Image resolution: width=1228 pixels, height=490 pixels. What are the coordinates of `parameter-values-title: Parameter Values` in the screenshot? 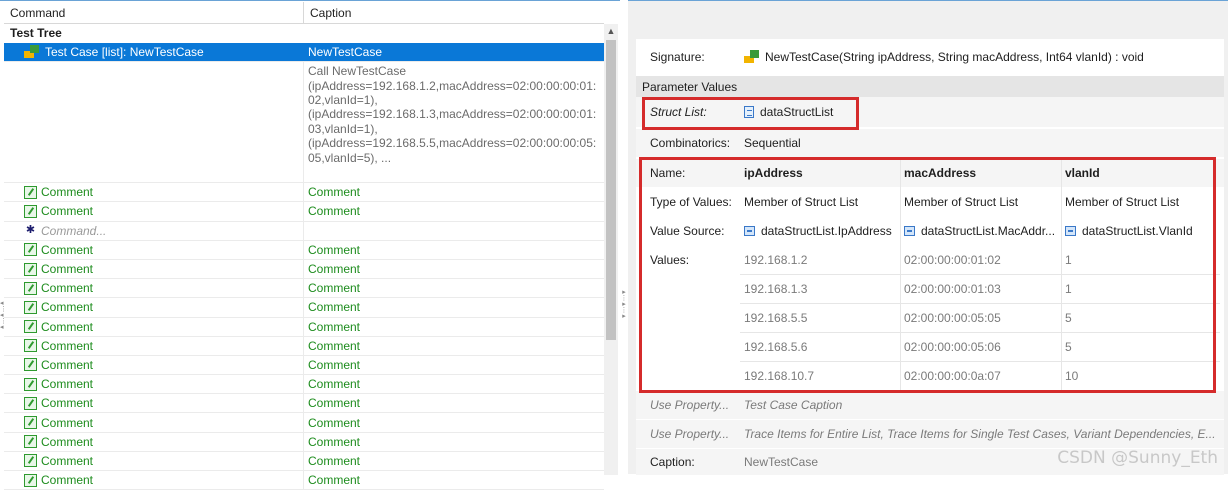 It's located at (690, 86).